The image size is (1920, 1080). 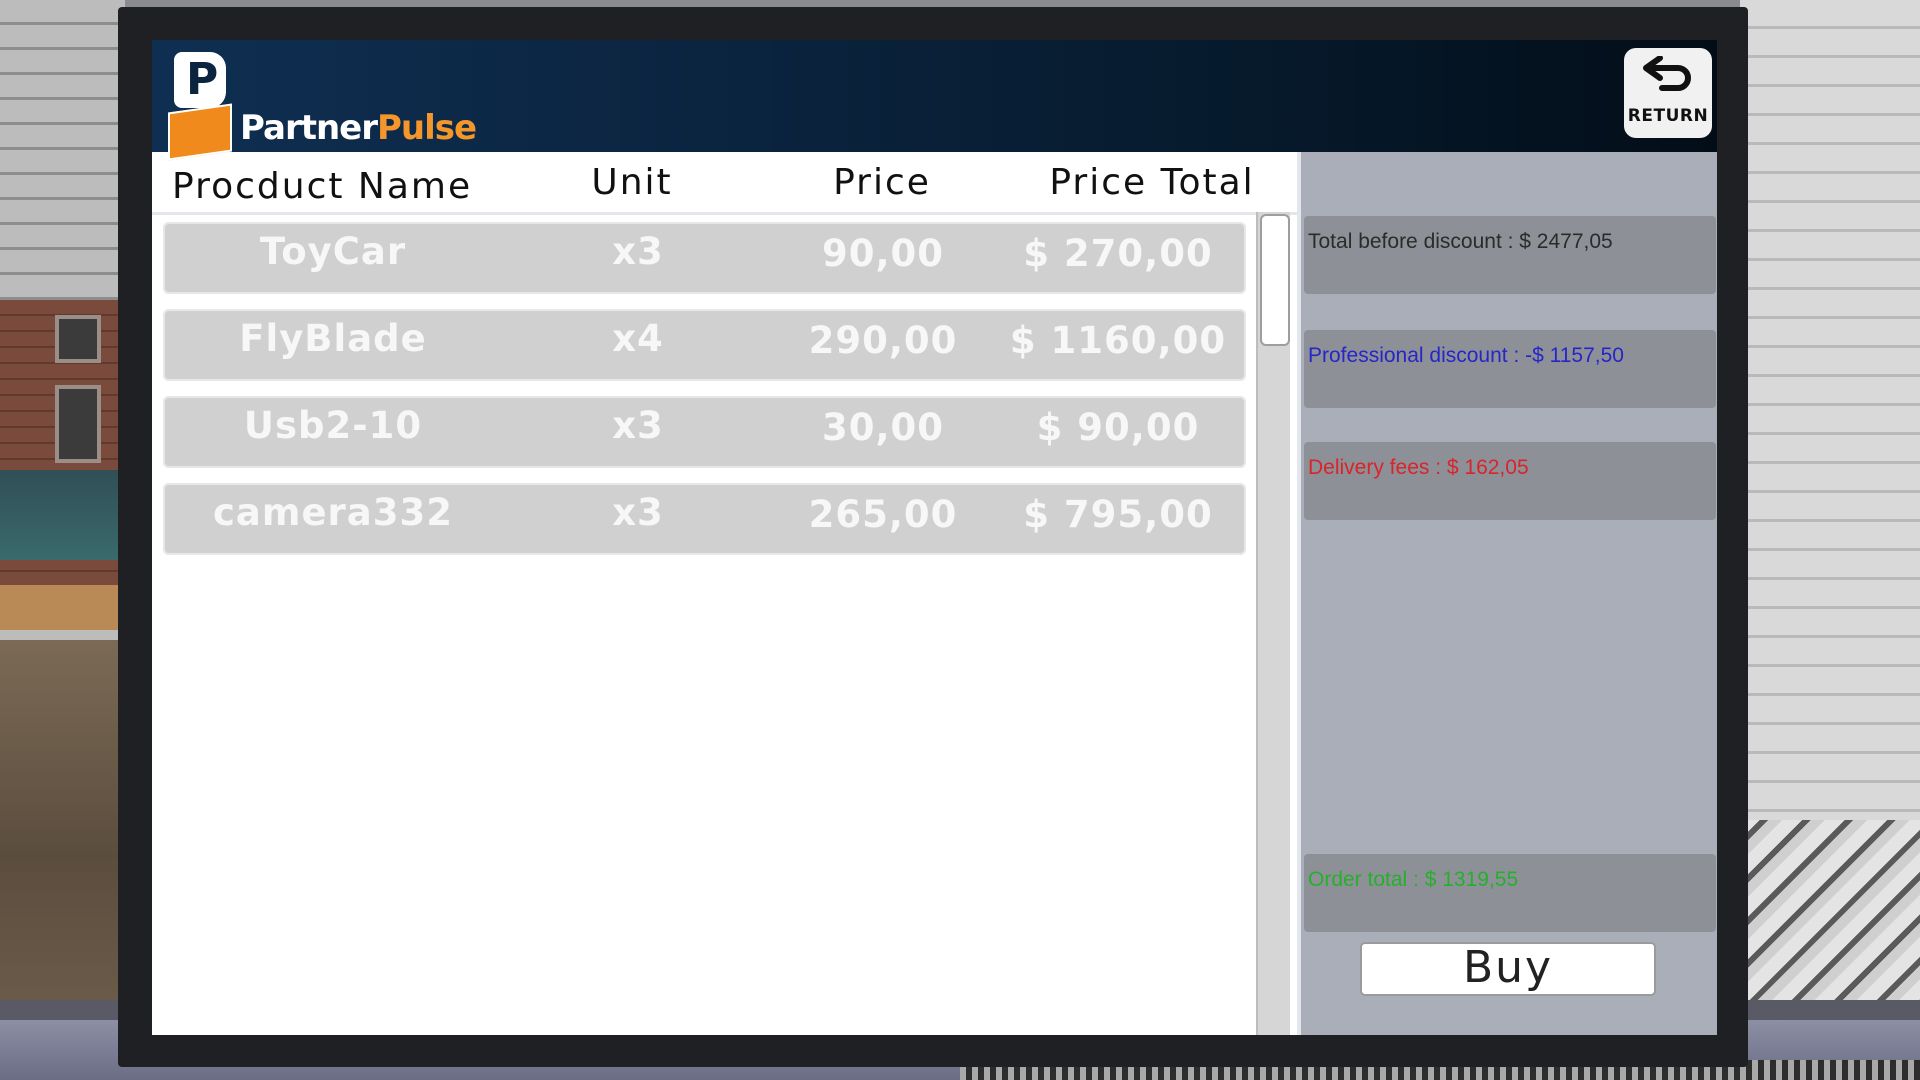 What do you see at coordinates (1510, 255) in the screenshot?
I see `total-before-discount-box: Total before discount : $ 2477,05` at bounding box center [1510, 255].